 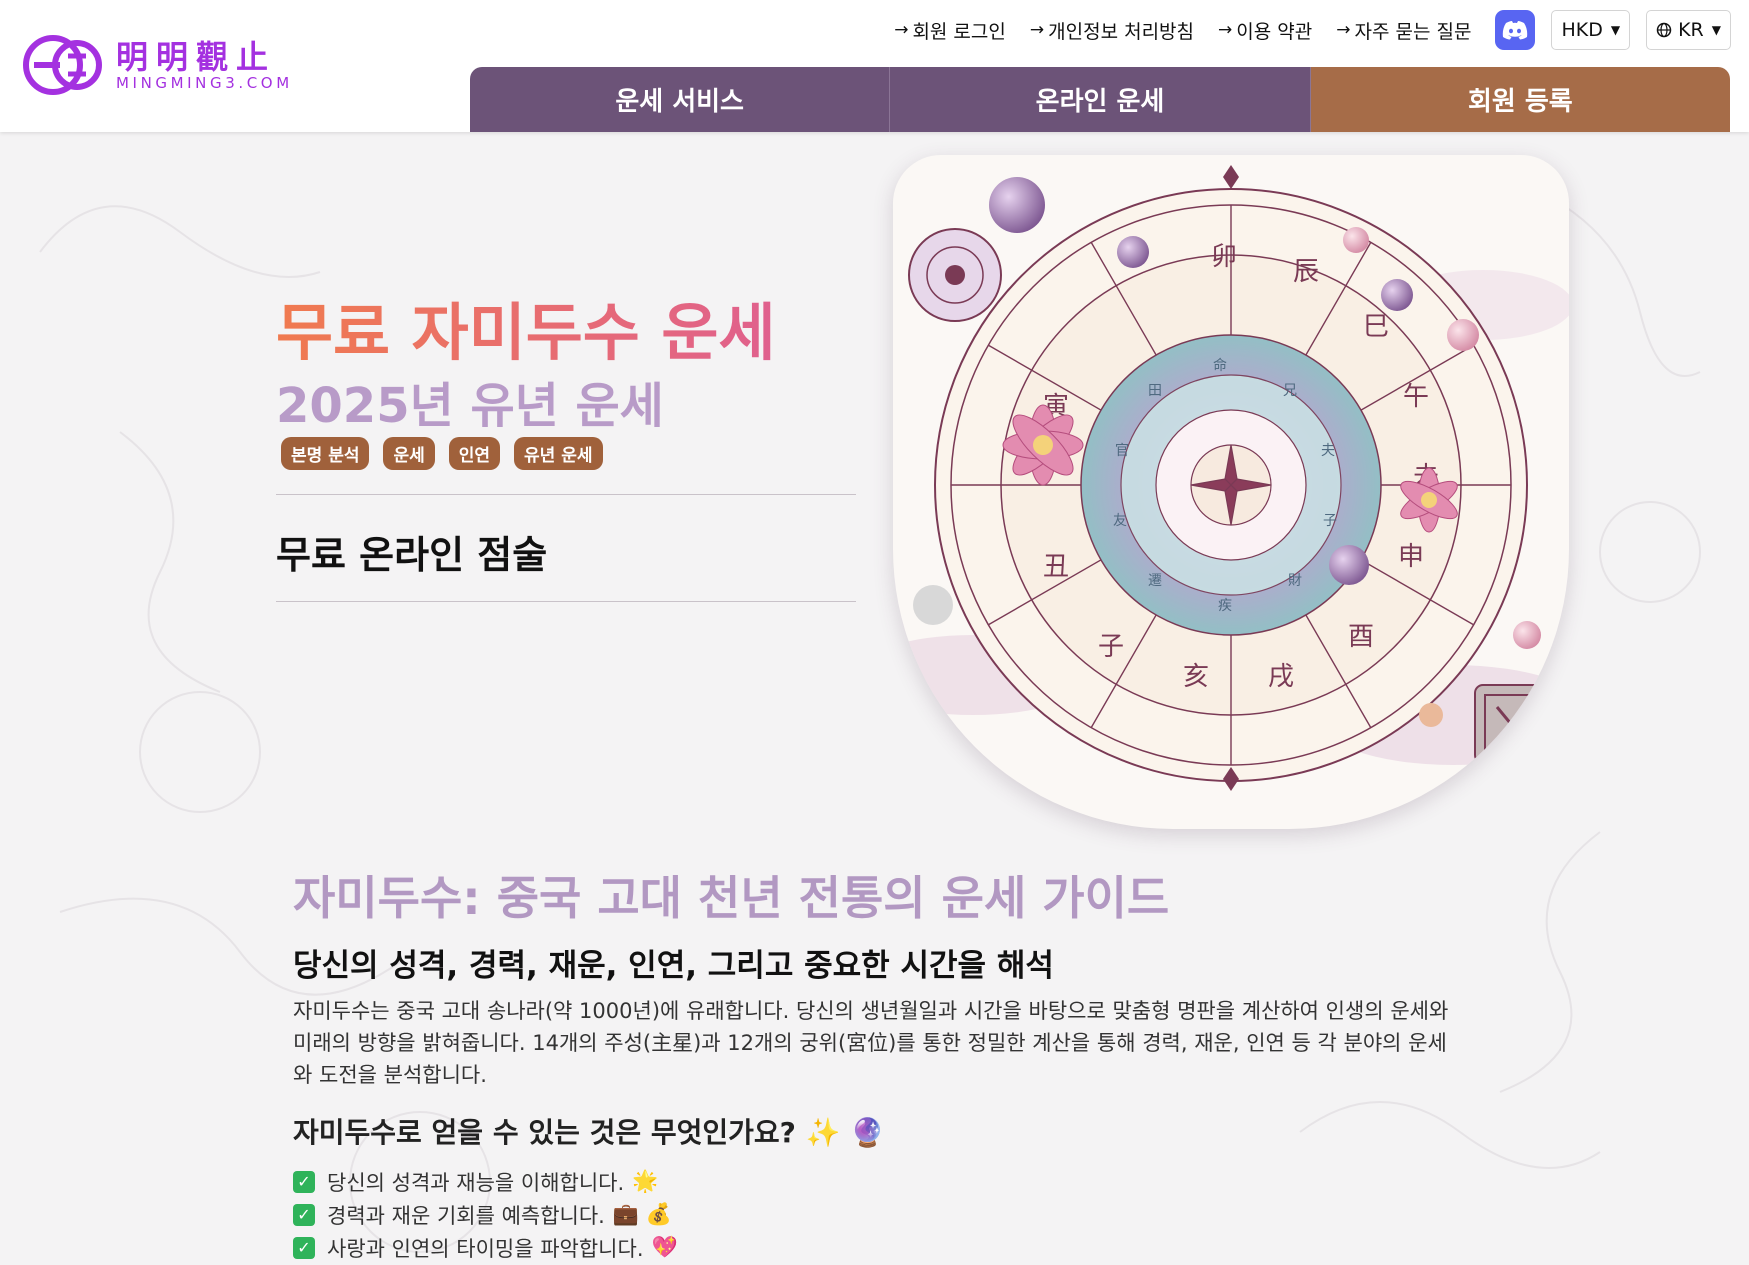 What do you see at coordinates (476, 1182) in the screenshot?
I see `benefit-text: 당신의 성격과 재능을 이해합니다.` at bounding box center [476, 1182].